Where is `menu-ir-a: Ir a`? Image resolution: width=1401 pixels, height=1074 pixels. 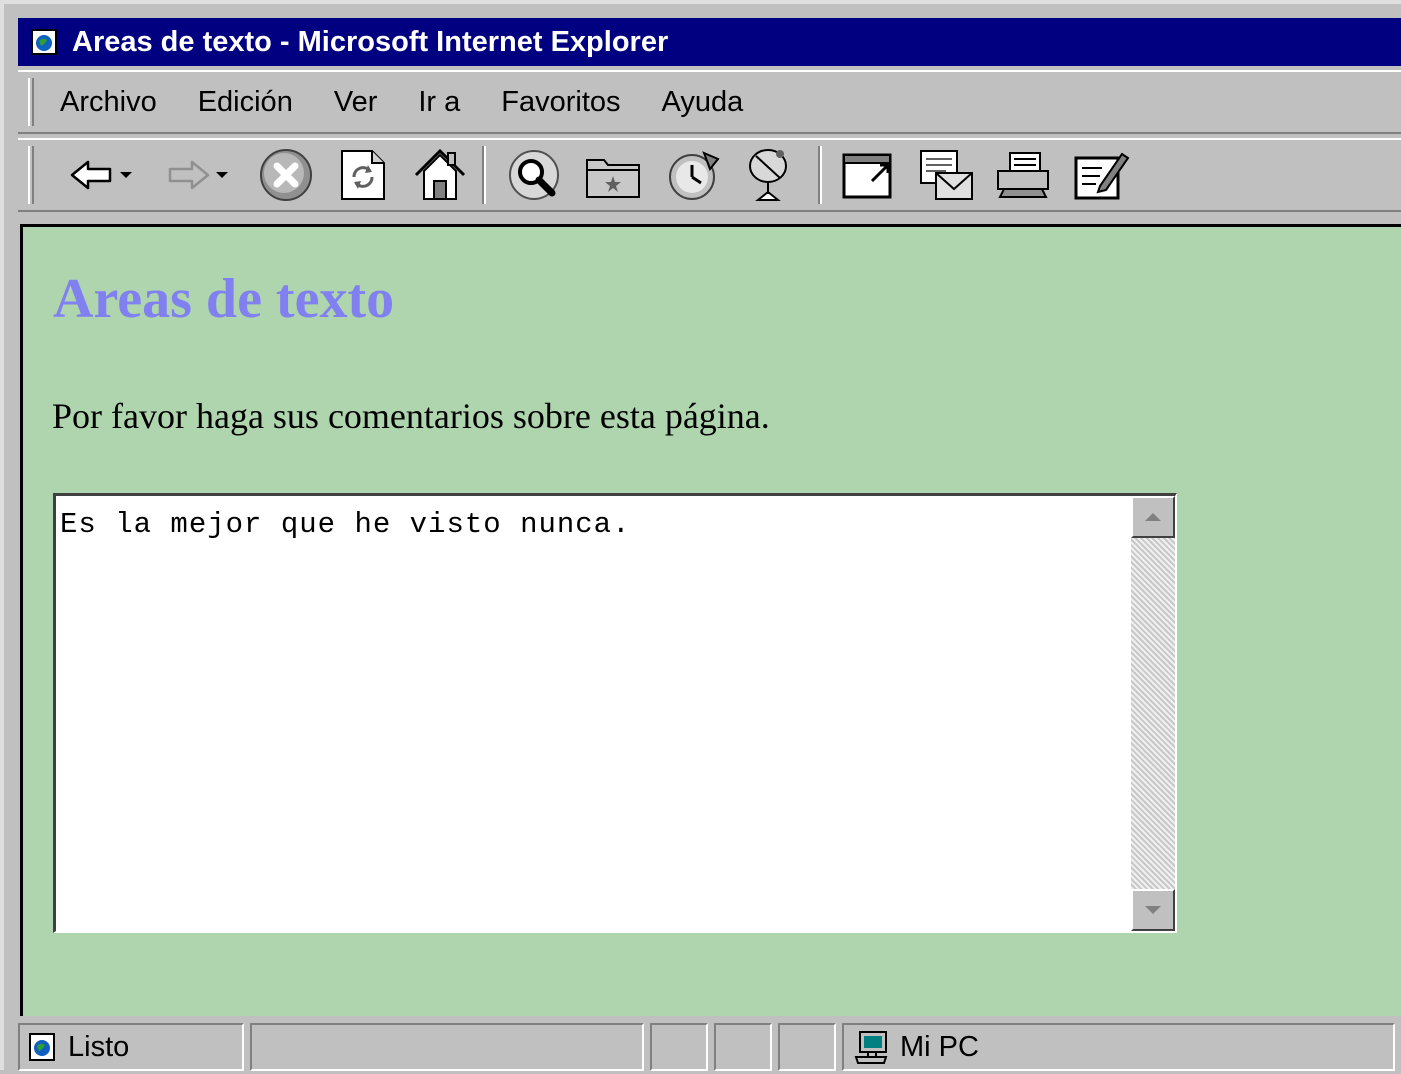 menu-ir-a: Ir a is located at coordinates (439, 102).